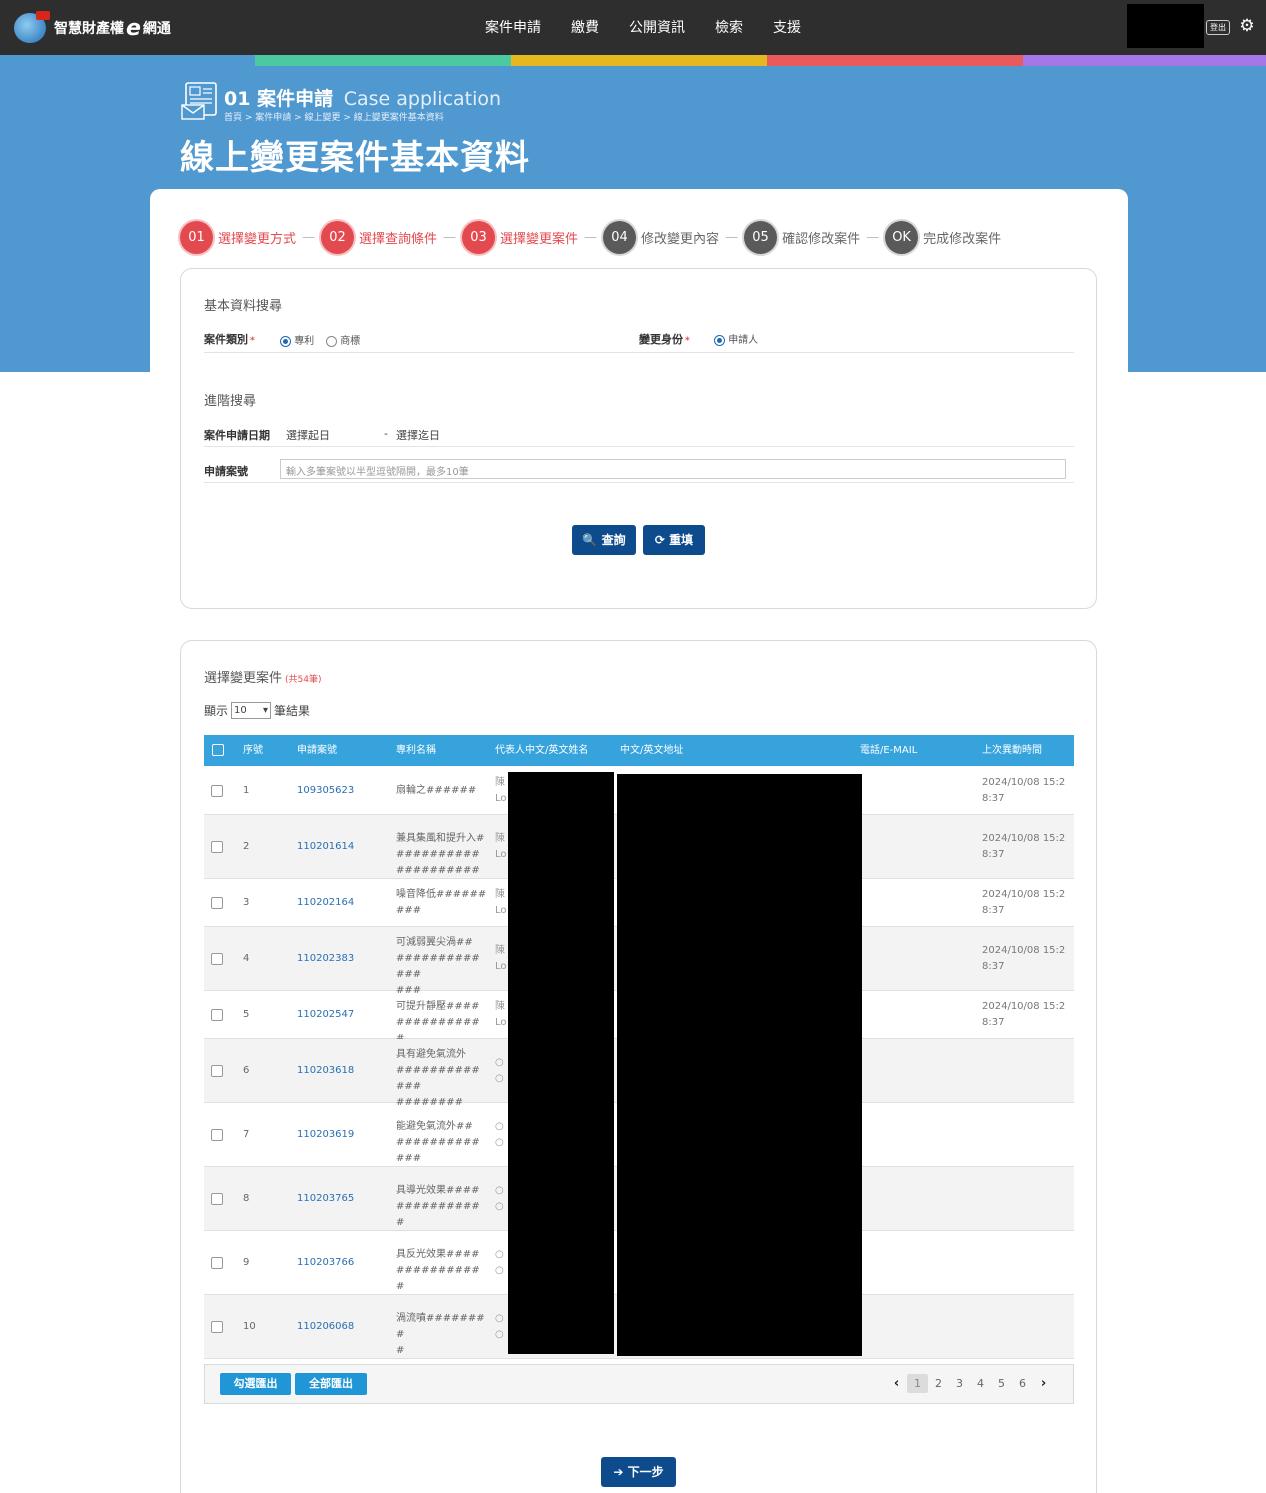 This screenshot has height=1493, width=1266. What do you see at coordinates (917, 1383) in the screenshot?
I see `page-1: 1` at bounding box center [917, 1383].